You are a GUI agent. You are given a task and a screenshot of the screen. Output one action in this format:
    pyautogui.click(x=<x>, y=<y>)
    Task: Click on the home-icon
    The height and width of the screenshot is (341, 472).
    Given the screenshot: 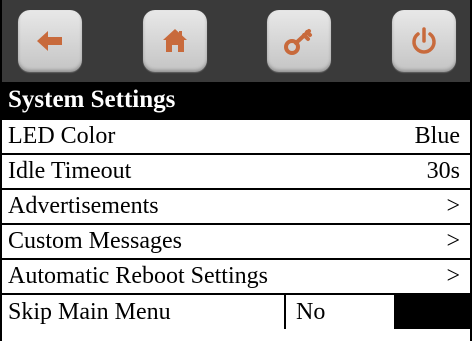 What is the action you would take?
    pyautogui.click(x=174, y=40)
    